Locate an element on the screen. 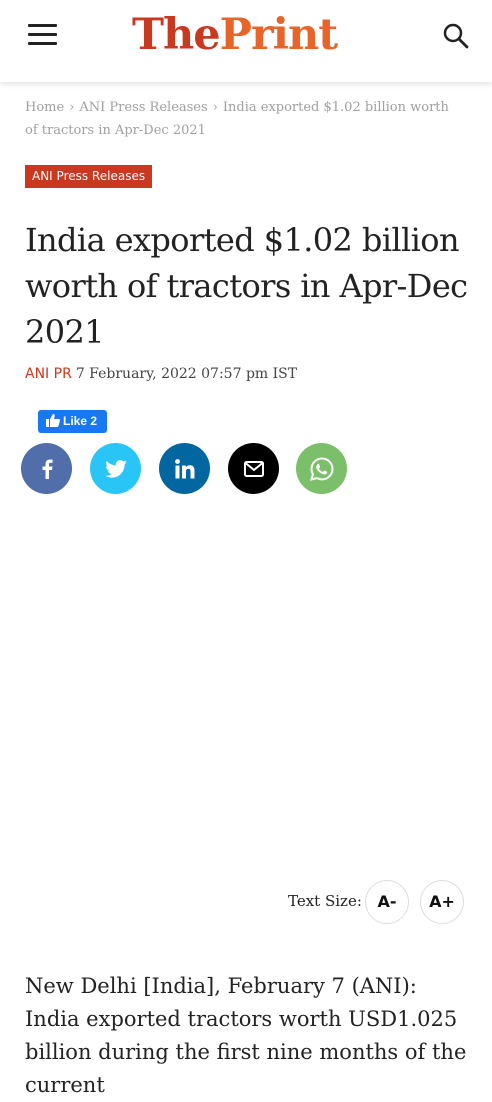 Image resolution: width=492 pixels, height=1102 pixels. breadcrumb-category: ANI Press Releases is located at coordinates (143, 107).